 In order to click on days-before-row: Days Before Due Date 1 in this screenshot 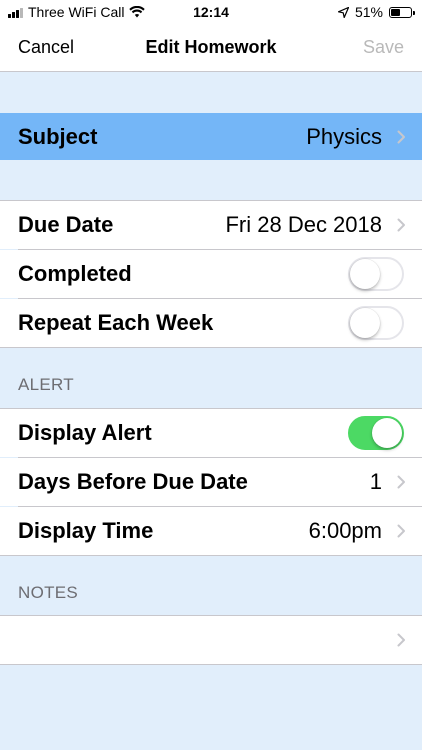, I will do `click(211, 482)`.